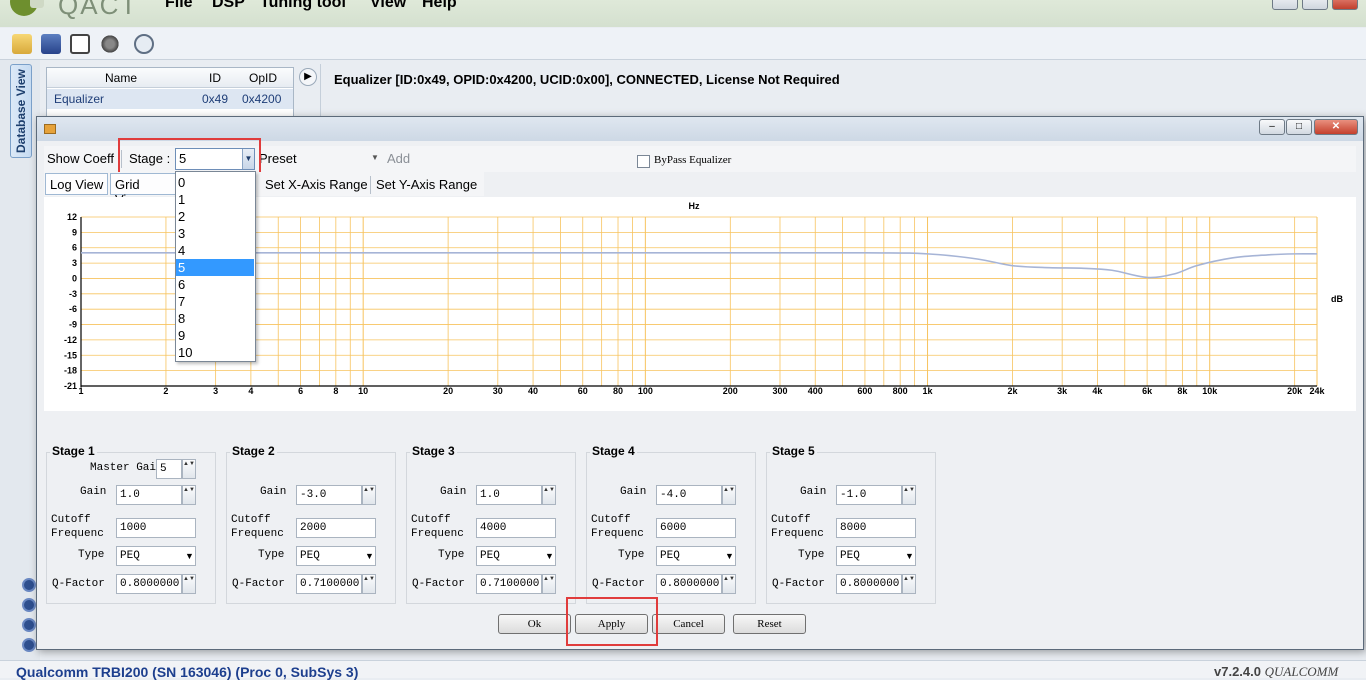 The height and width of the screenshot is (680, 1366). I want to click on stage-option: 0, so click(215, 182).